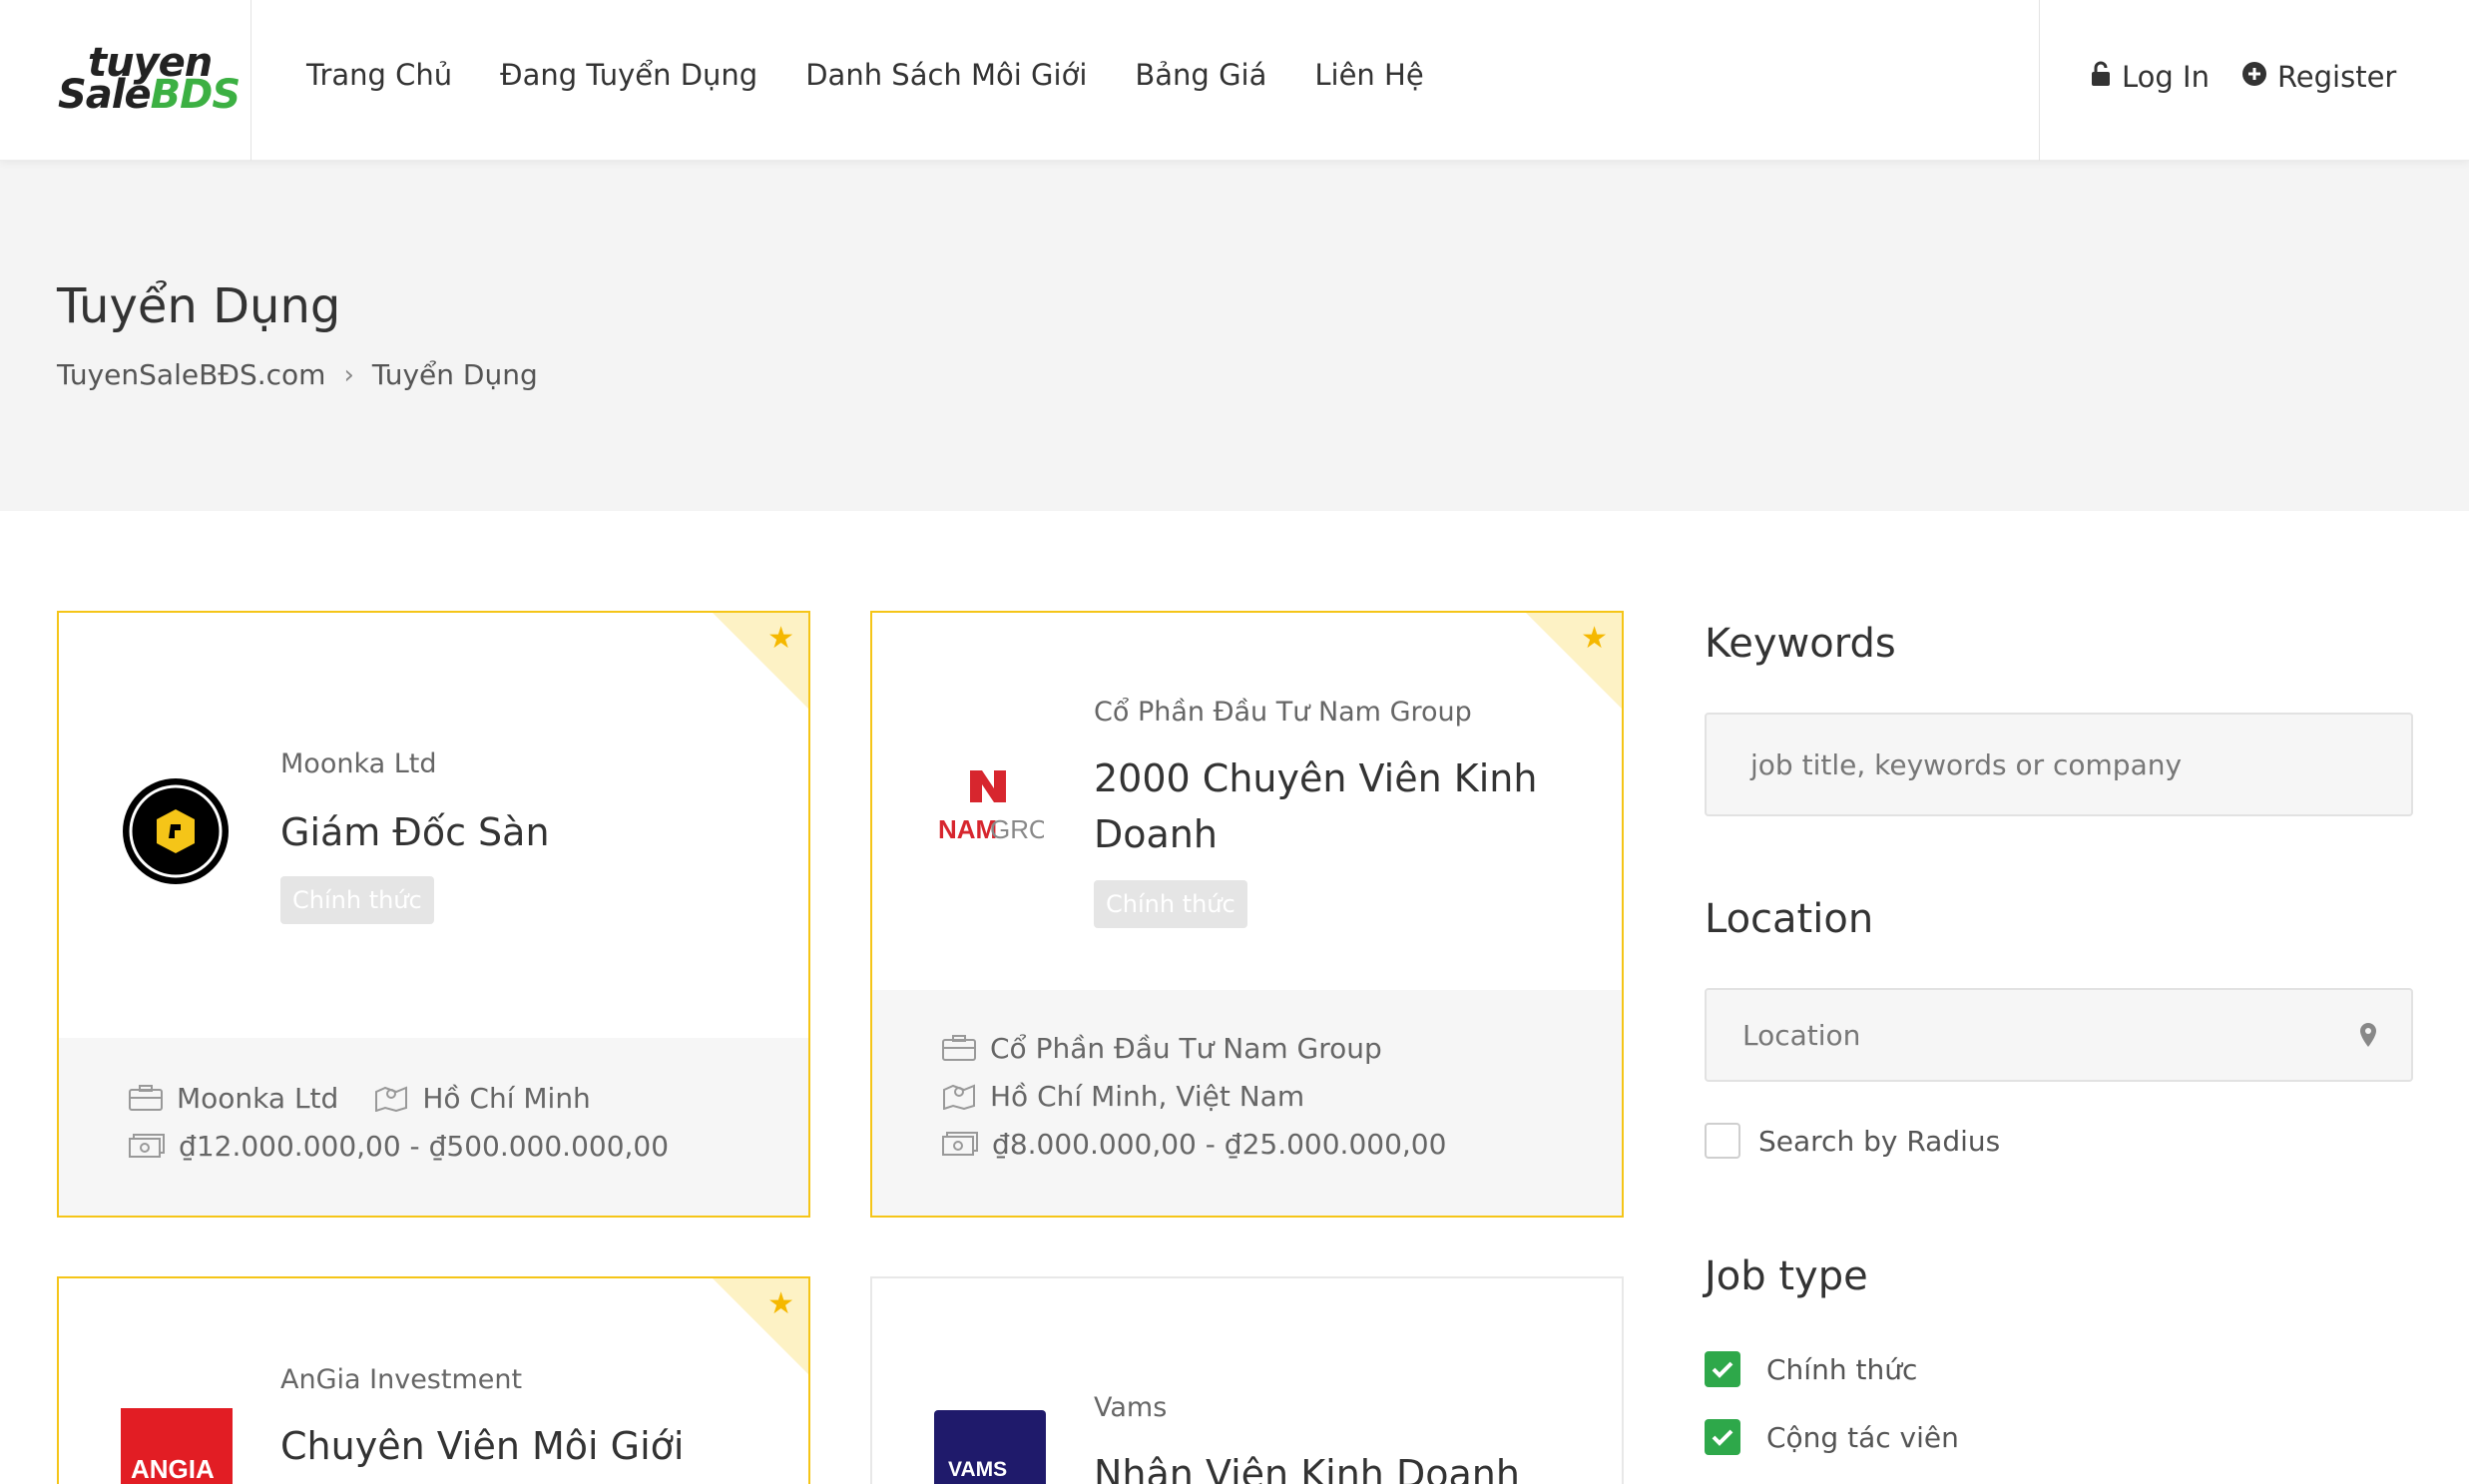  I want to click on company-logo: VAMS, so click(990, 1447).